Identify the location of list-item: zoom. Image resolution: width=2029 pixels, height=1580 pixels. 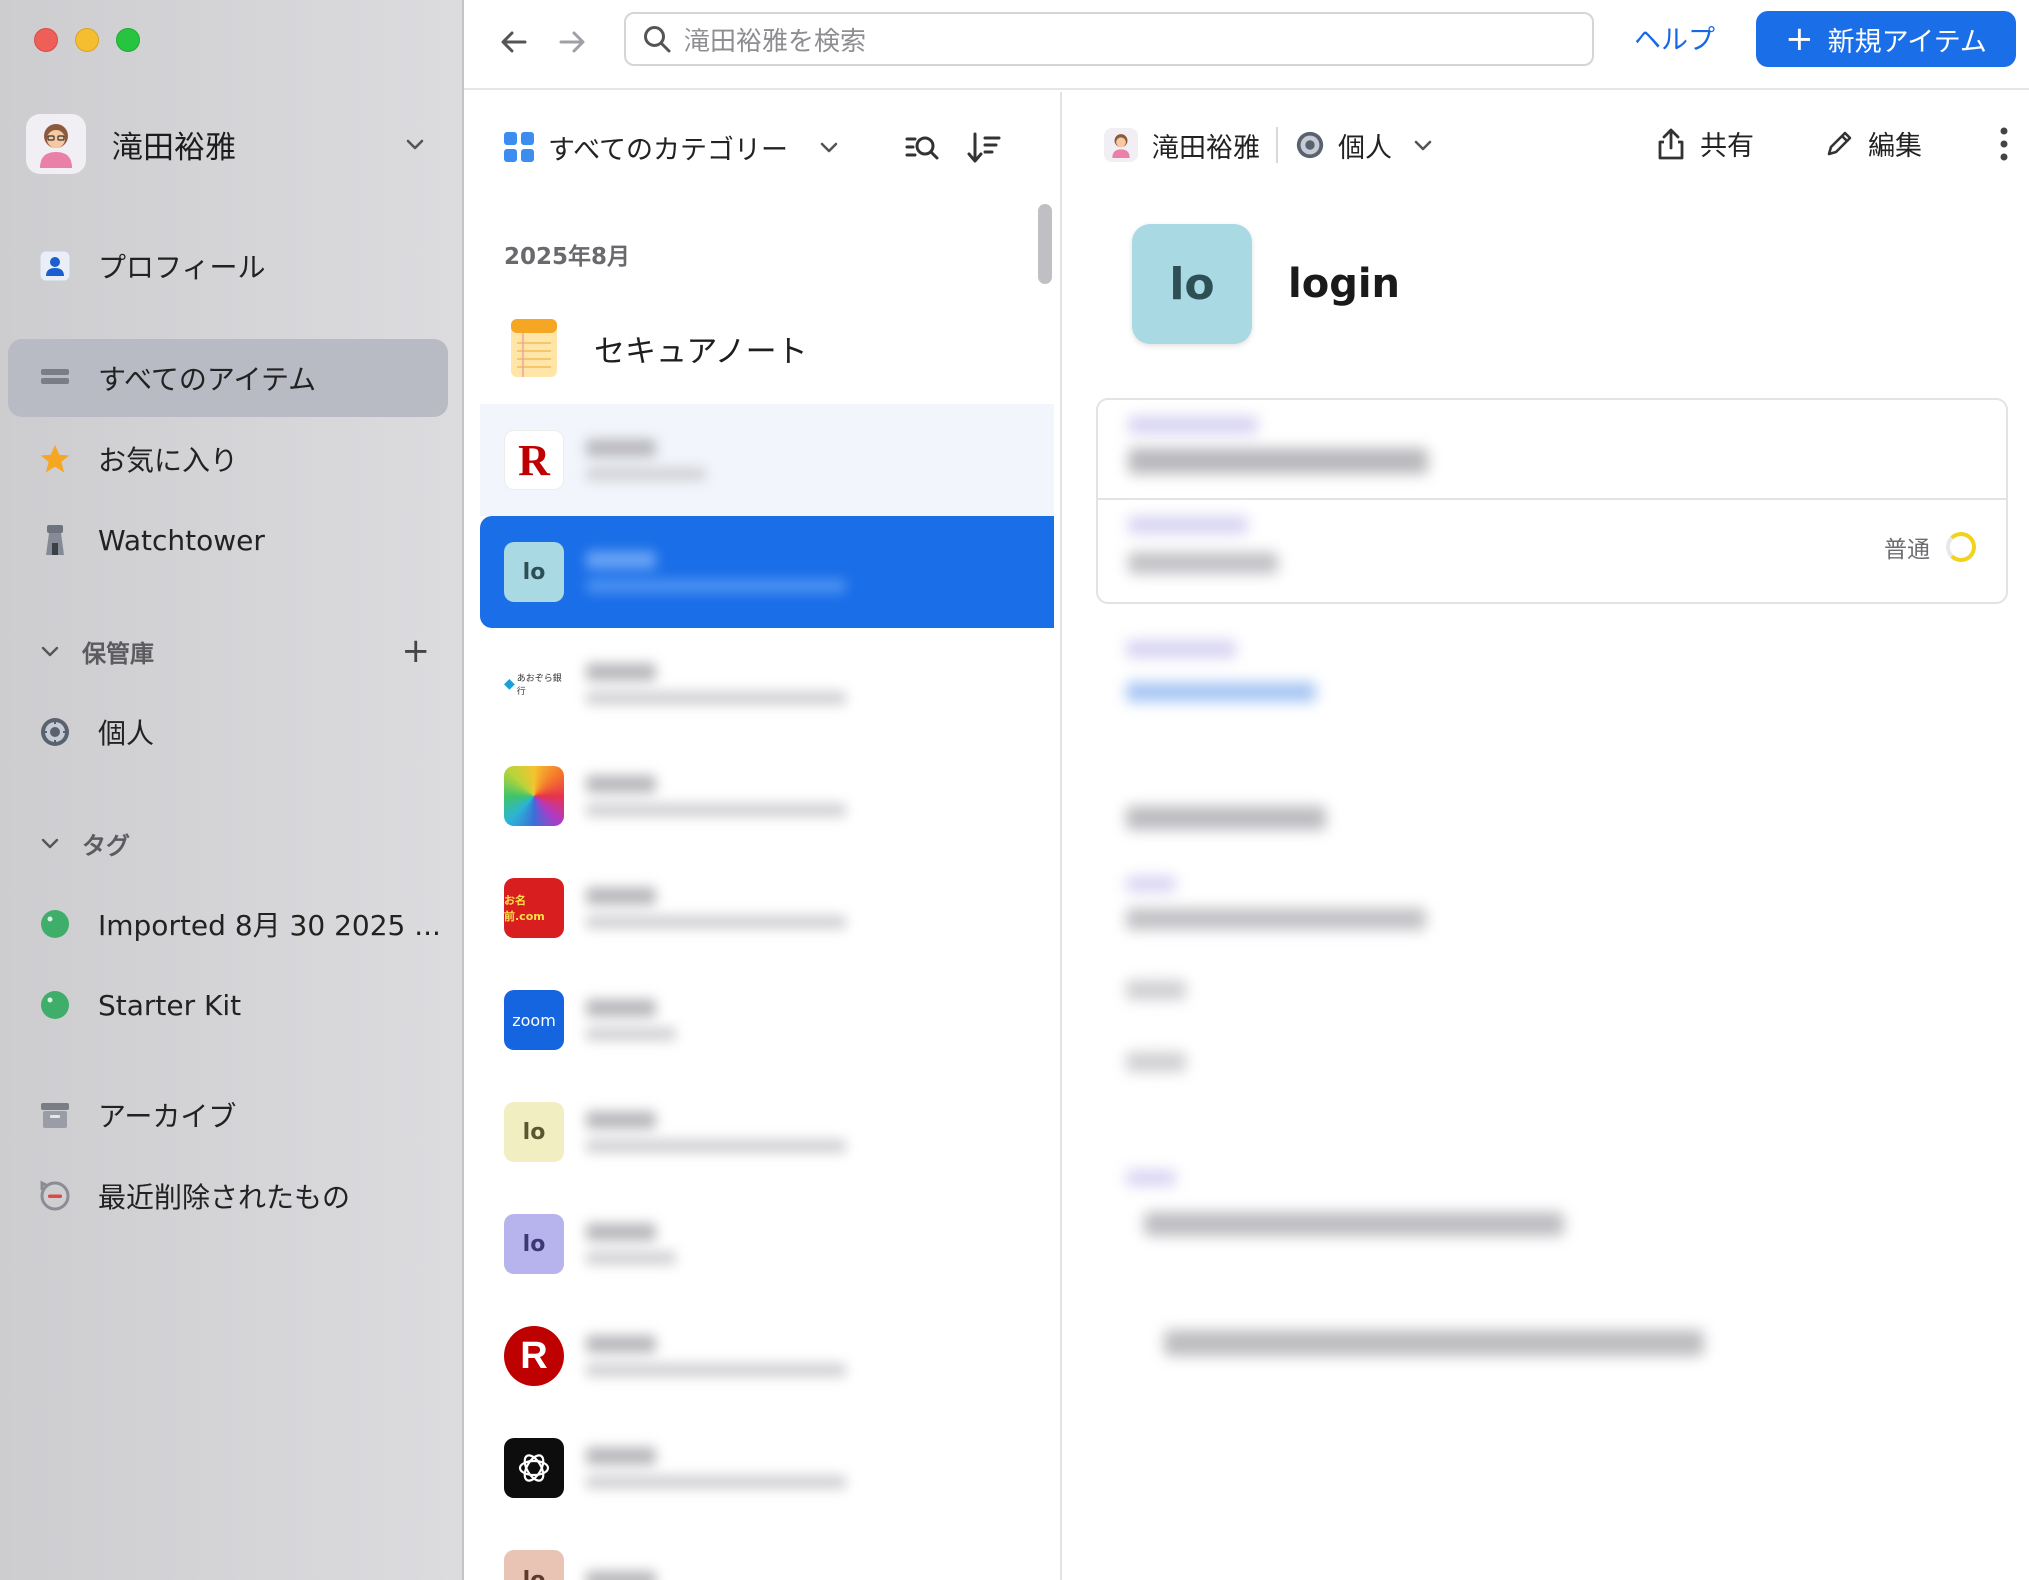
(767, 1020).